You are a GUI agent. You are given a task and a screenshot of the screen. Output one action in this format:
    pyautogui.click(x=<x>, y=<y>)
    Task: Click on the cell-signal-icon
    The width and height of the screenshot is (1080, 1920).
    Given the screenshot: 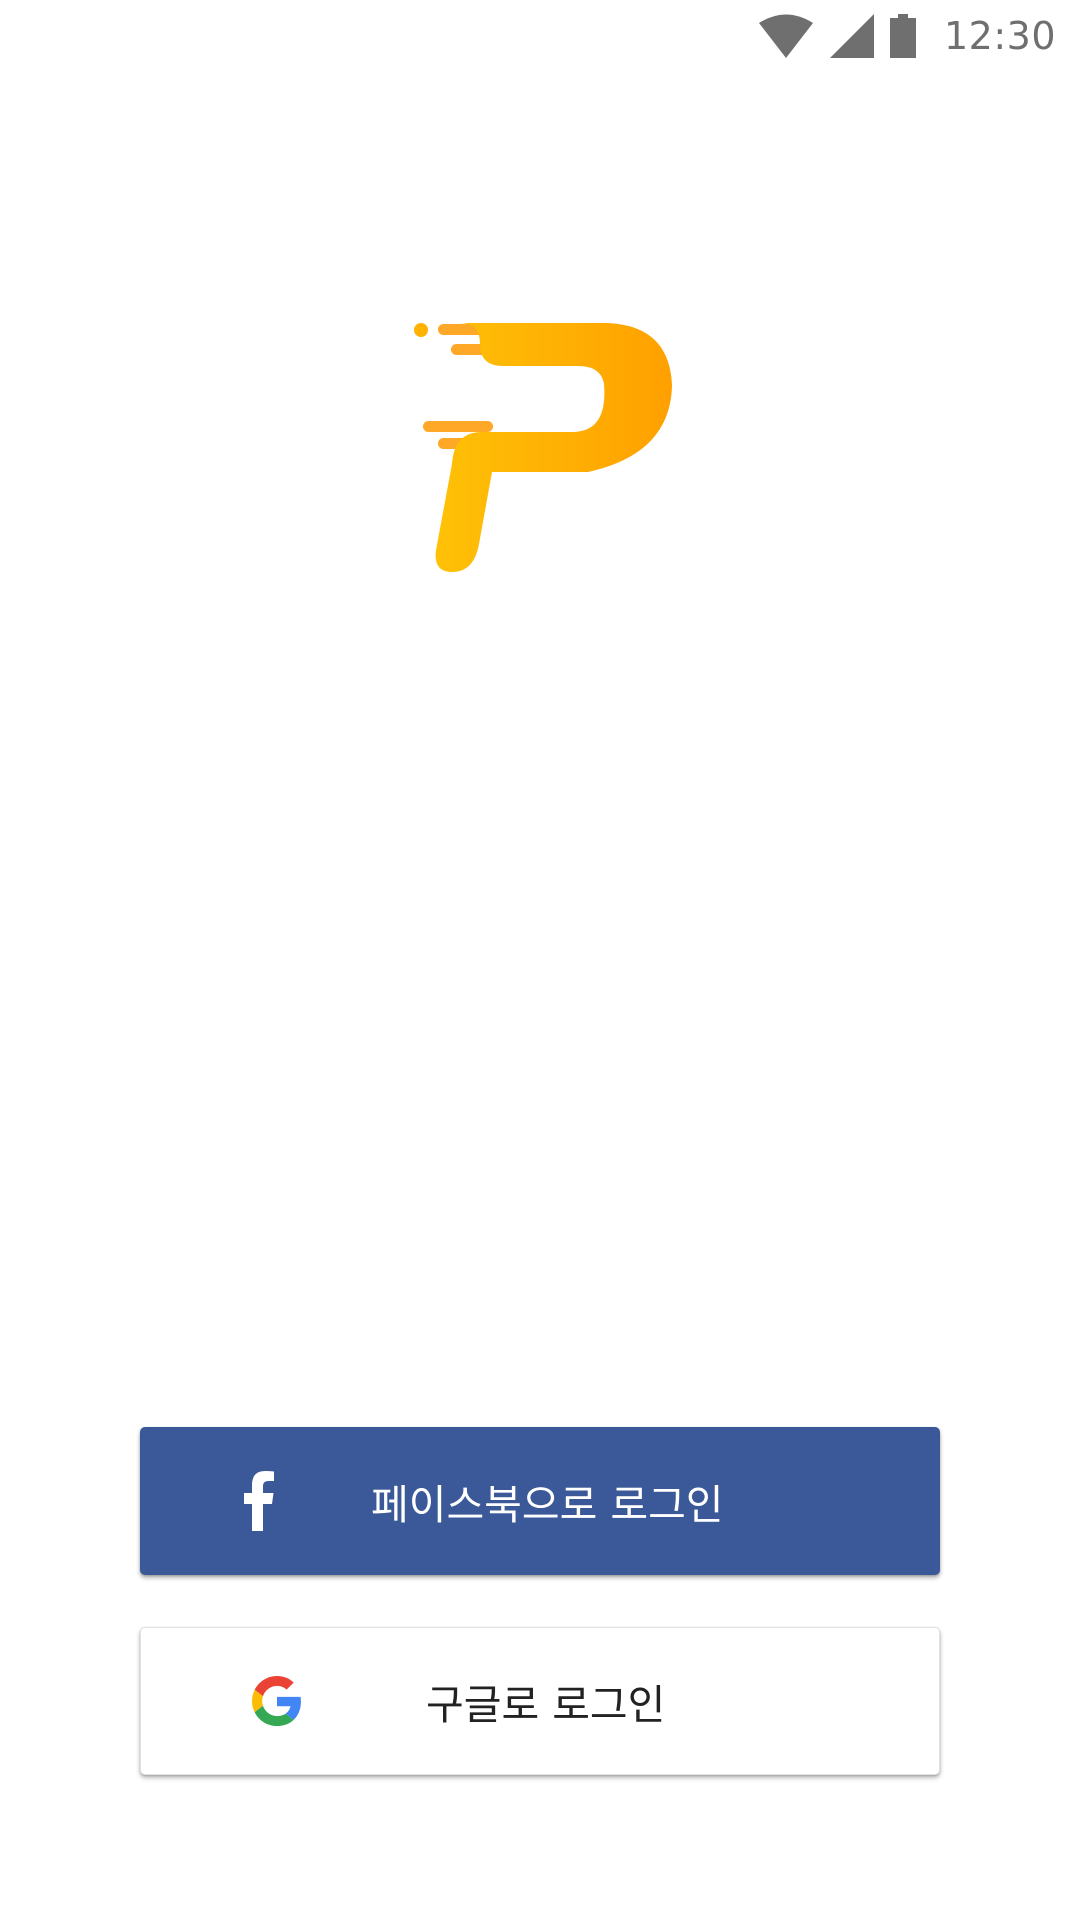 What is the action you would take?
    pyautogui.click(x=851, y=36)
    